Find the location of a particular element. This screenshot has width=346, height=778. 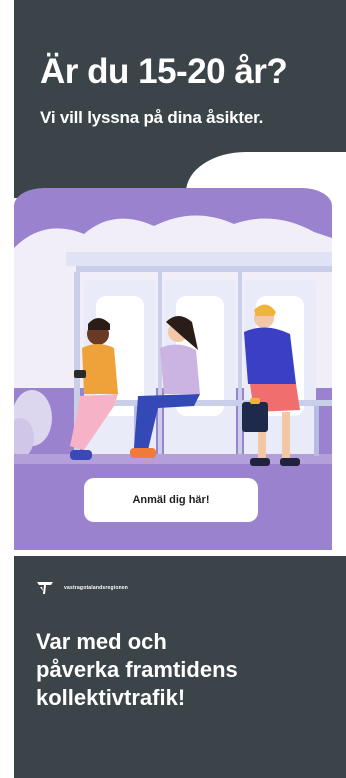

slogan-line: påverka framtidens is located at coordinates (137, 669).